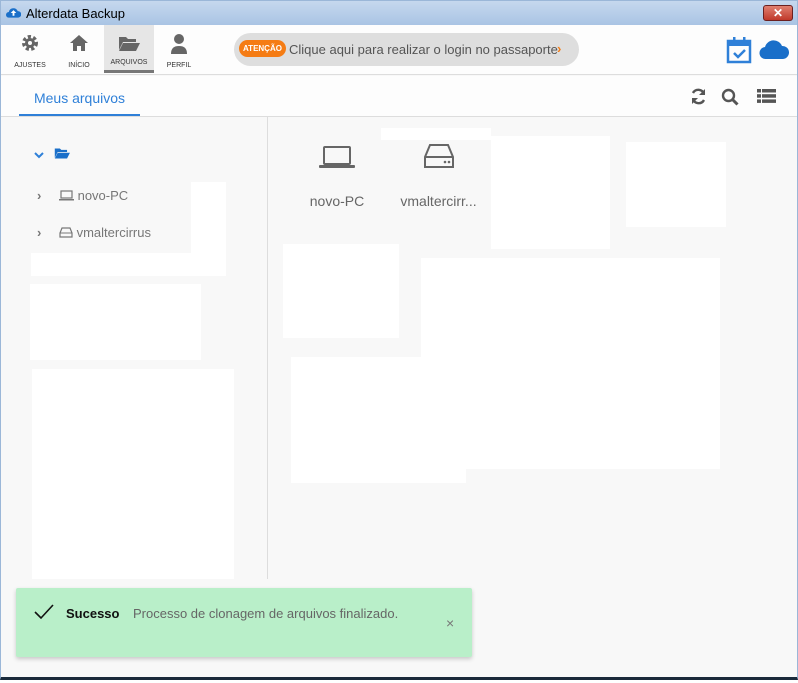 Image resolution: width=798 pixels, height=683 pixels. Describe the element at coordinates (79, 96) in the screenshot. I see `tab-meus-arquivos: Meus arquivos` at that location.